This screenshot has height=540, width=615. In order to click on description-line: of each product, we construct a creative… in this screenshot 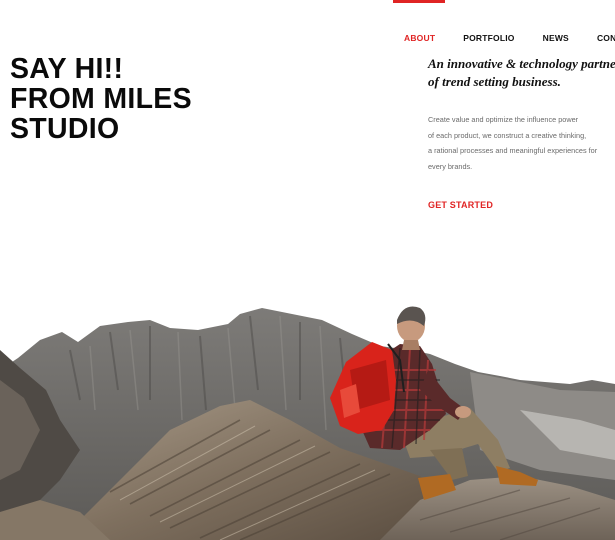, I will do `click(507, 135)`.